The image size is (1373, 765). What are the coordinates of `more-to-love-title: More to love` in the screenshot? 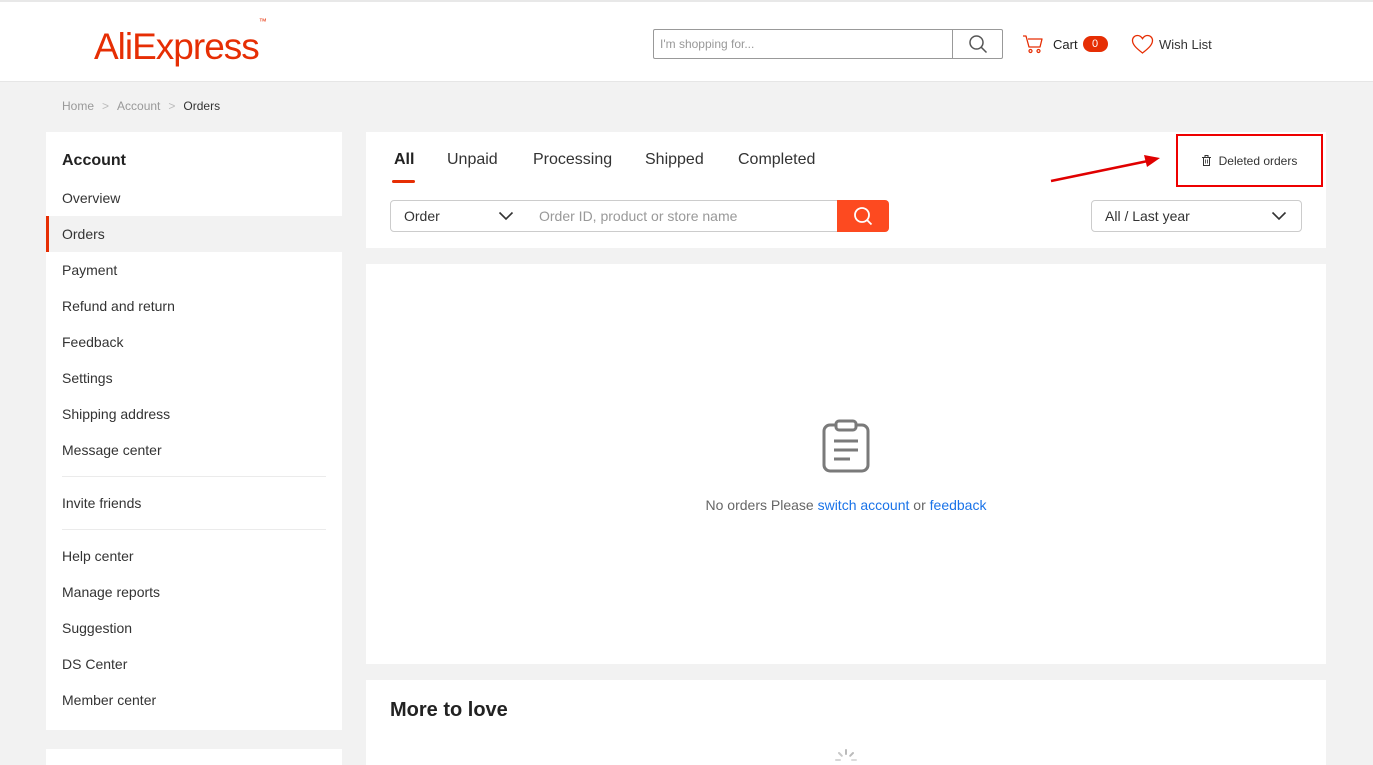 It's located at (449, 710).